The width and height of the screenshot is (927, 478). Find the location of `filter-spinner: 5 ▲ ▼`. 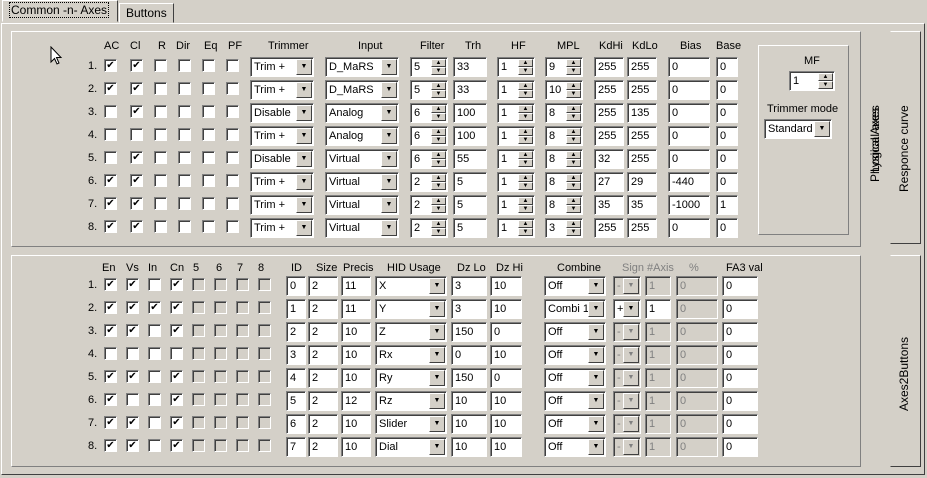

filter-spinner: 5 ▲ ▼ is located at coordinates (429, 67).